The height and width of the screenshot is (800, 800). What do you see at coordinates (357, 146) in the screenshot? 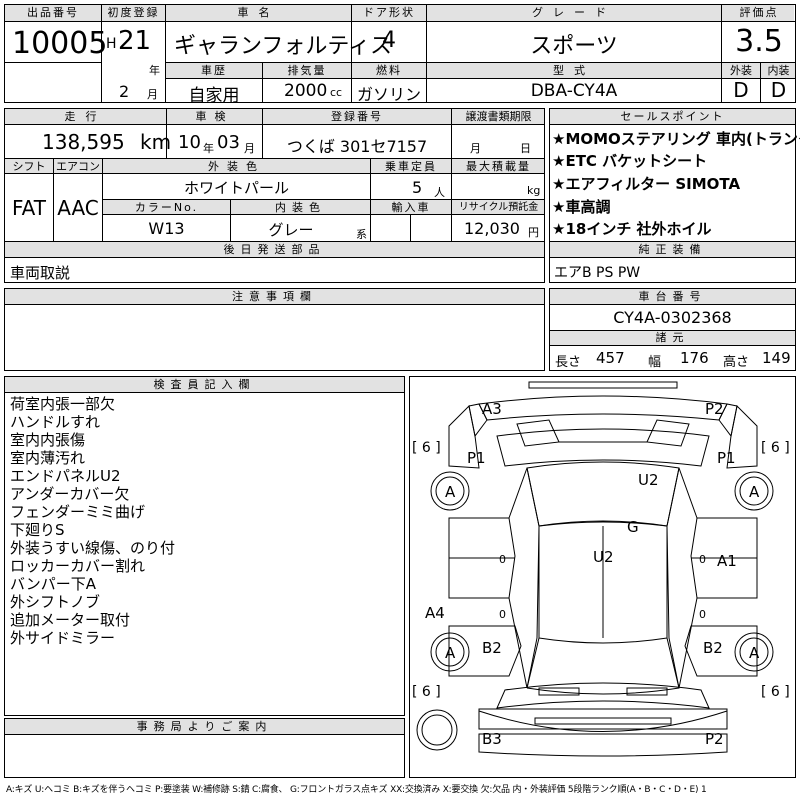
I see `plate-number: つくば 301セ7157` at bounding box center [357, 146].